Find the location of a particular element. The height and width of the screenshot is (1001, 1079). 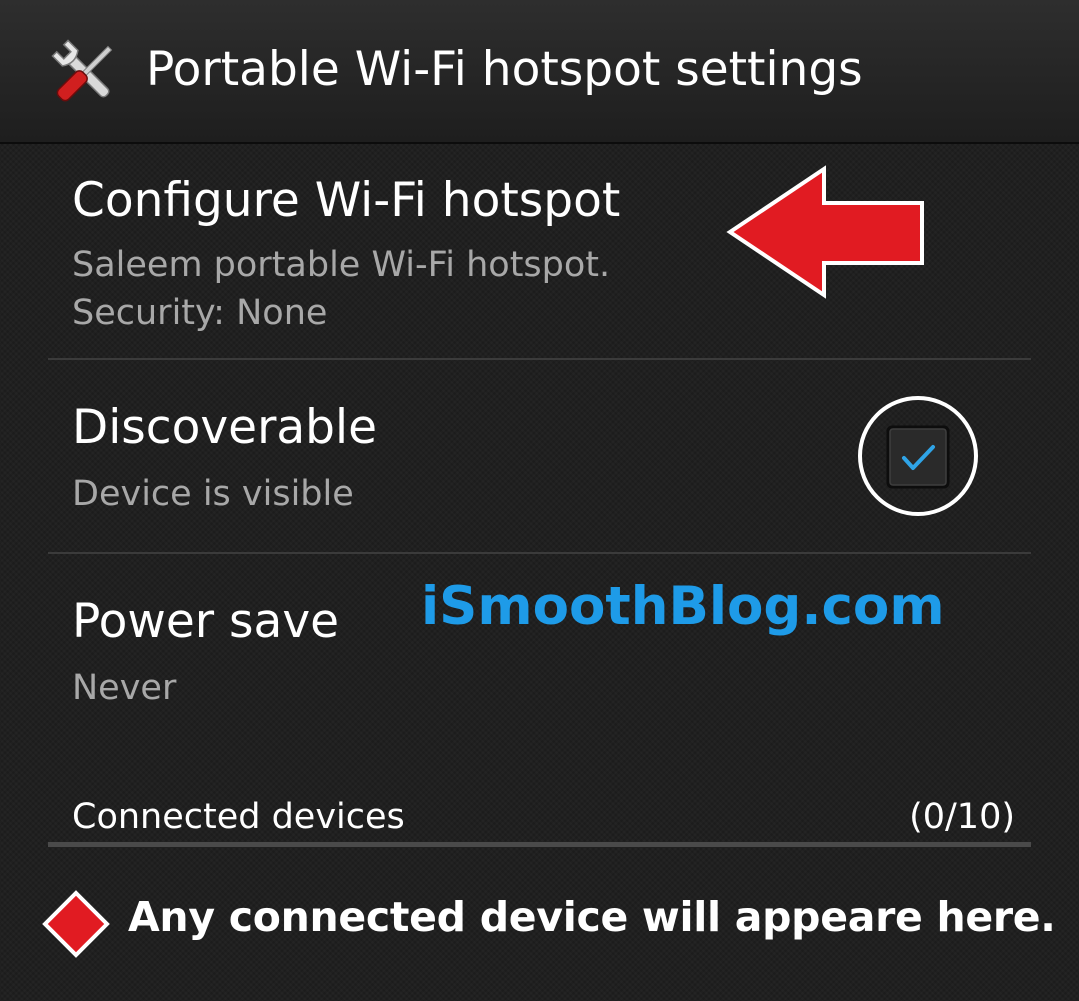

page-title: Portable Wi-Fi hotspot settings is located at coordinates (504, 69).